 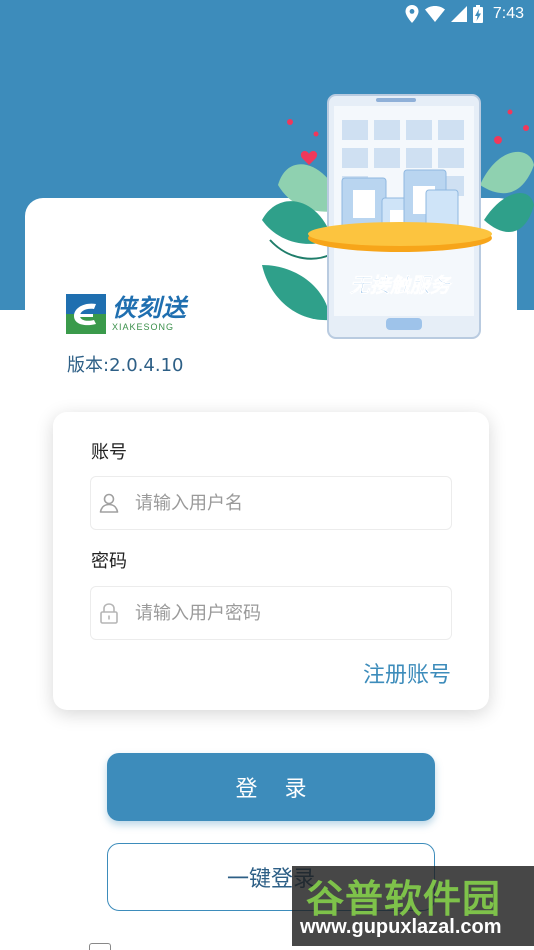 What do you see at coordinates (477, 14) in the screenshot?
I see `battery-charging-icon` at bounding box center [477, 14].